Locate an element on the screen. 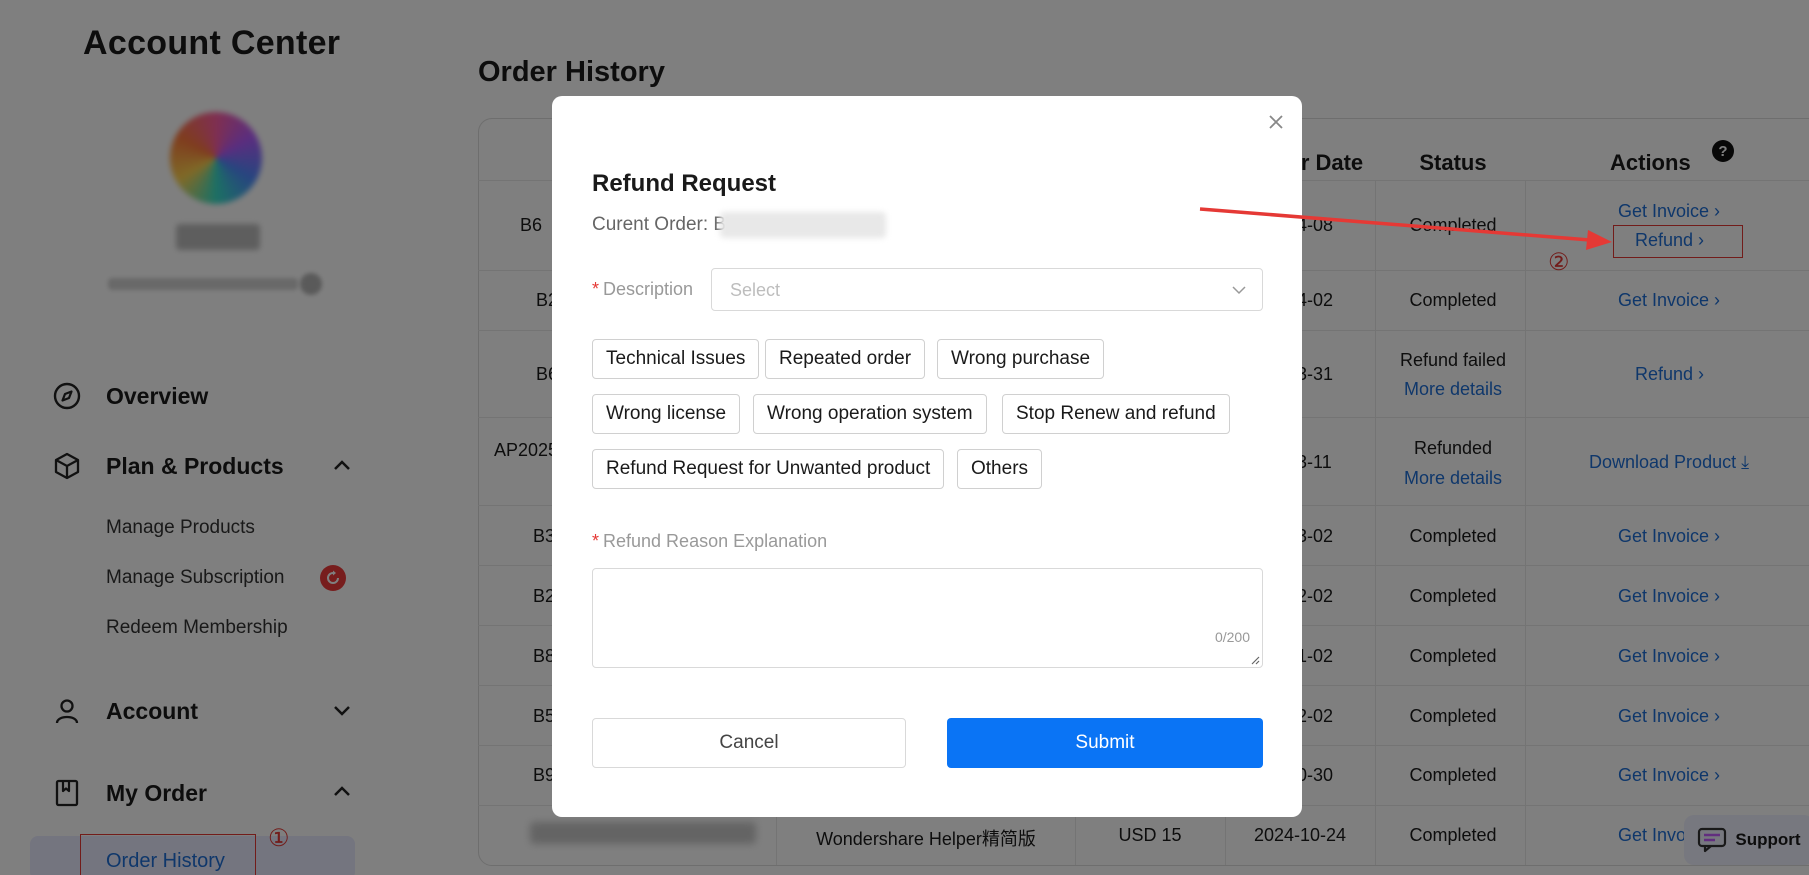 The height and width of the screenshot is (875, 1809). dialog-title: Refund Request is located at coordinates (684, 183).